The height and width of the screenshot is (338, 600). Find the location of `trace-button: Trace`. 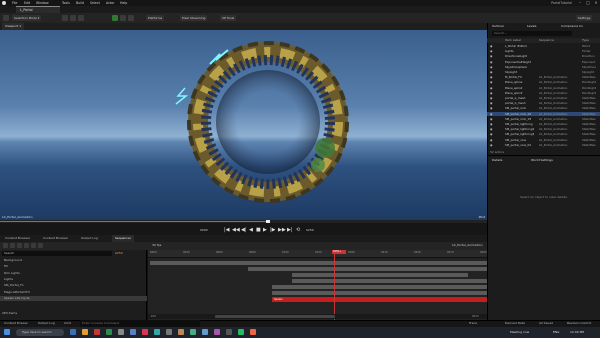

trace-button: Trace is located at coordinates (473, 323).